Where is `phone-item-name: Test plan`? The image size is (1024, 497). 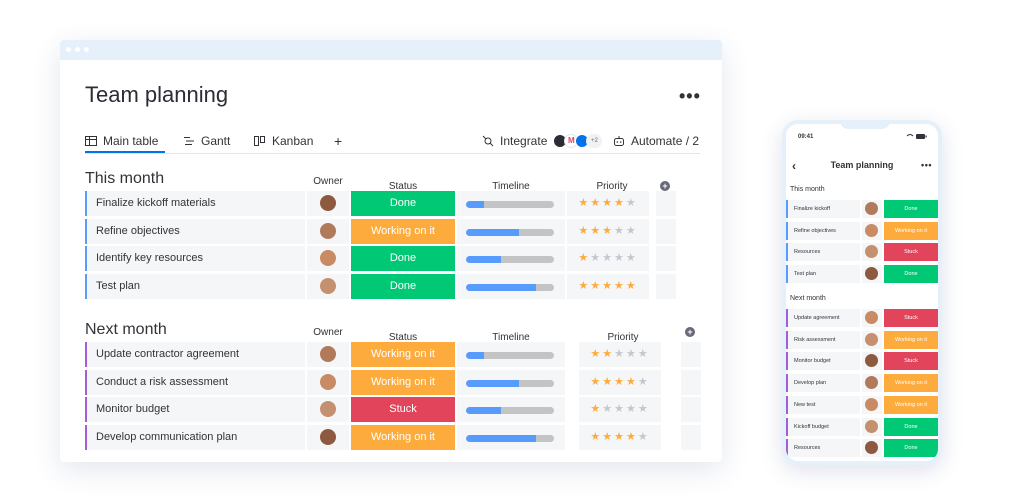
phone-item-name: Test plan is located at coordinates (823, 274).